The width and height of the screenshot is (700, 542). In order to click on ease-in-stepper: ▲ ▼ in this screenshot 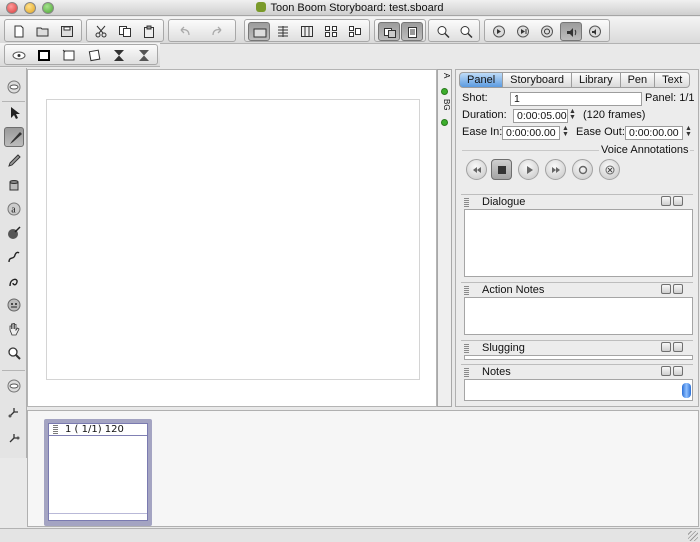, I will do `click(565, 132)`.